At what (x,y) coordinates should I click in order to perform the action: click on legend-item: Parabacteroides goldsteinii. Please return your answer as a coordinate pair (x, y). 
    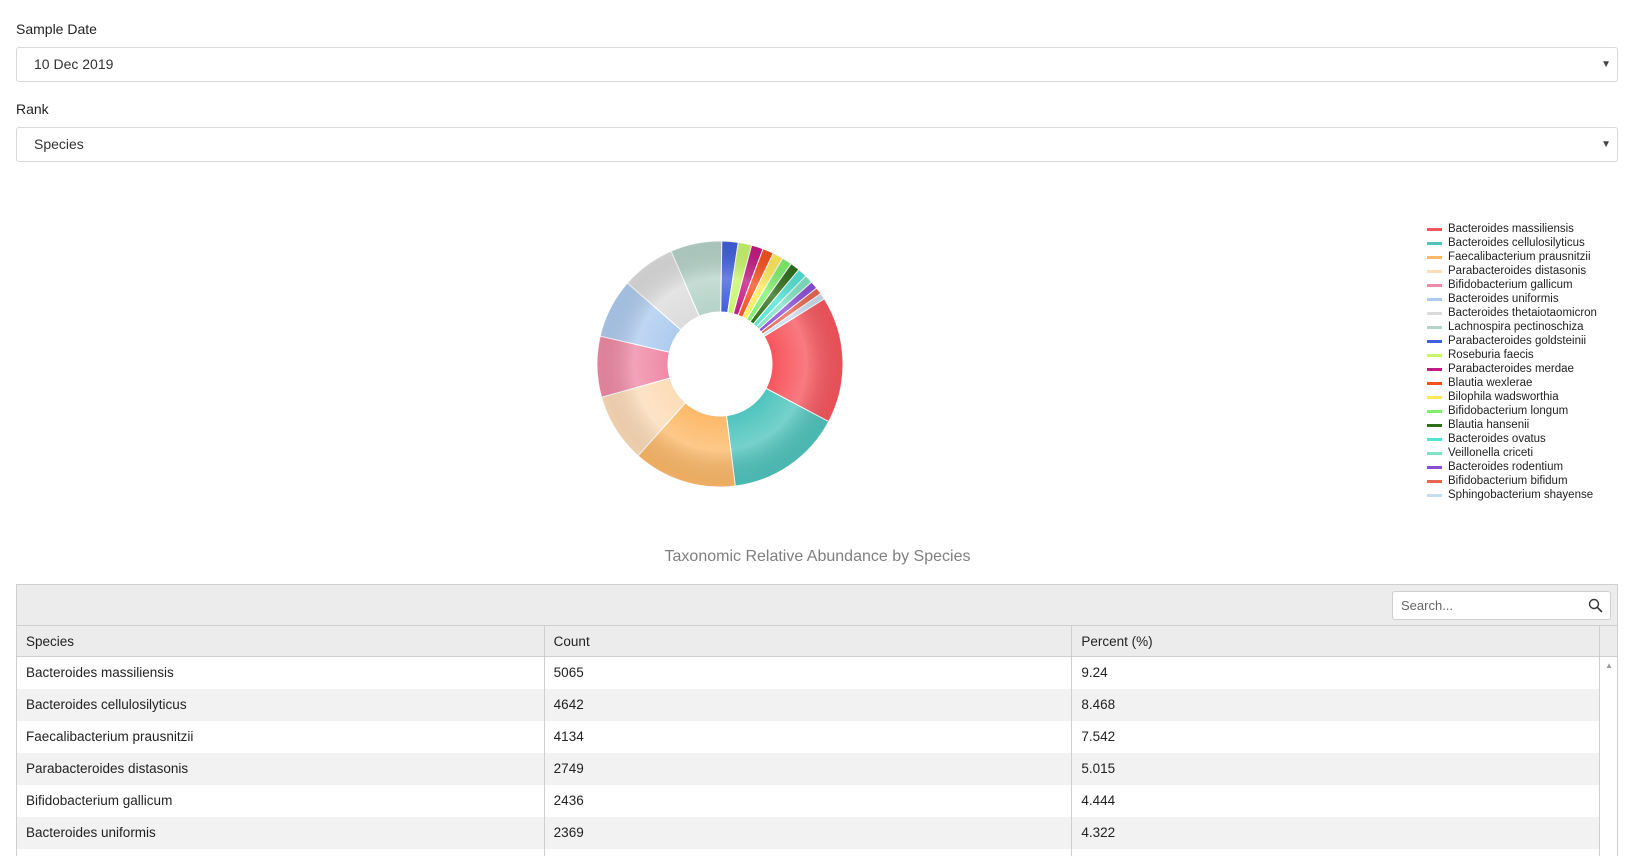
    Looking at the image, I should click on (1512, 341).